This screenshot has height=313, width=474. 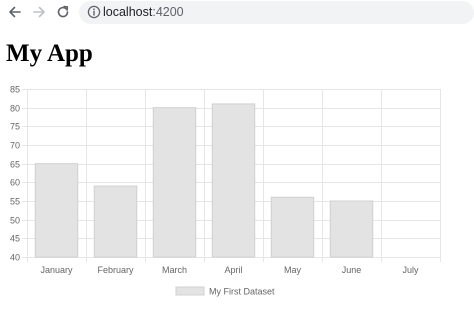 I want to click on y-tick-label: 55, so click(x=15, y=202).